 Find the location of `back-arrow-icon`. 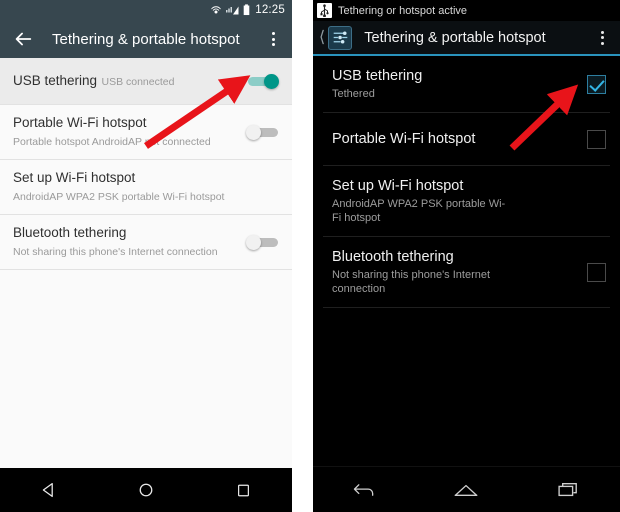

back-arrow-icon is located at coordinates (23, 39).